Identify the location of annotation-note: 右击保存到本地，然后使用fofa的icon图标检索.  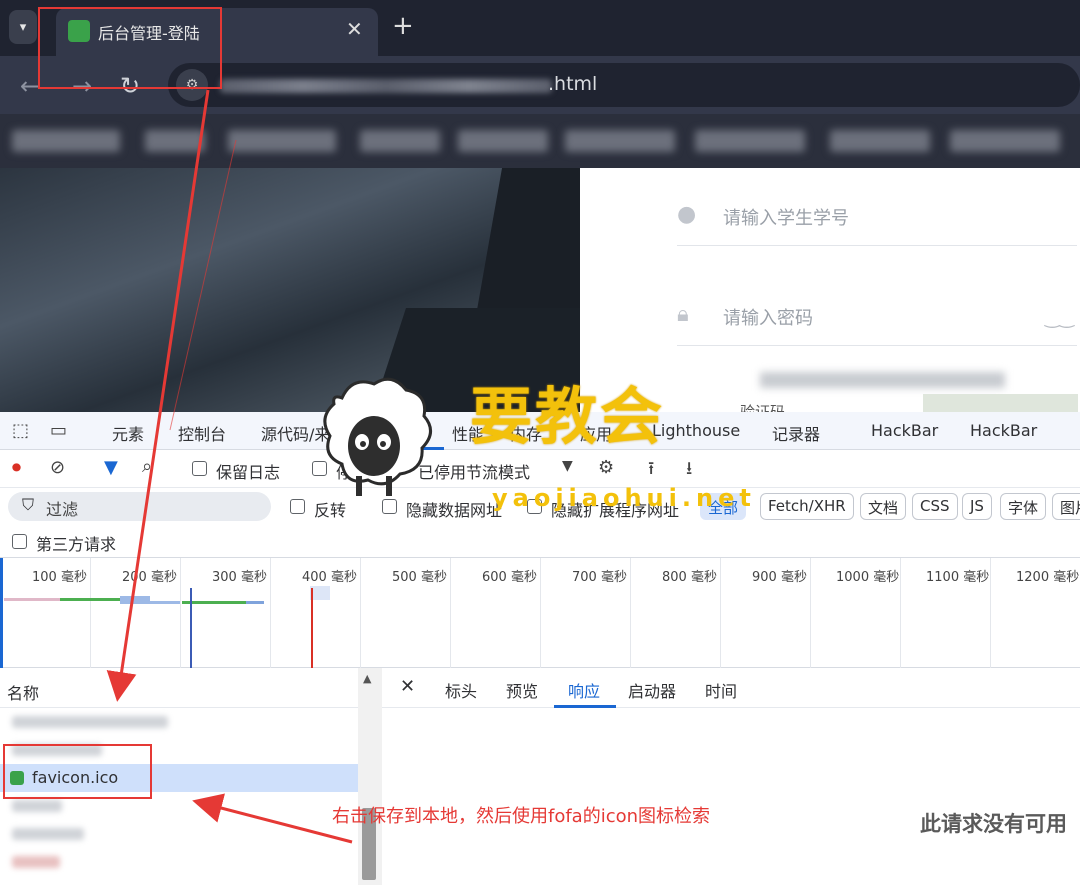
(521, 816).